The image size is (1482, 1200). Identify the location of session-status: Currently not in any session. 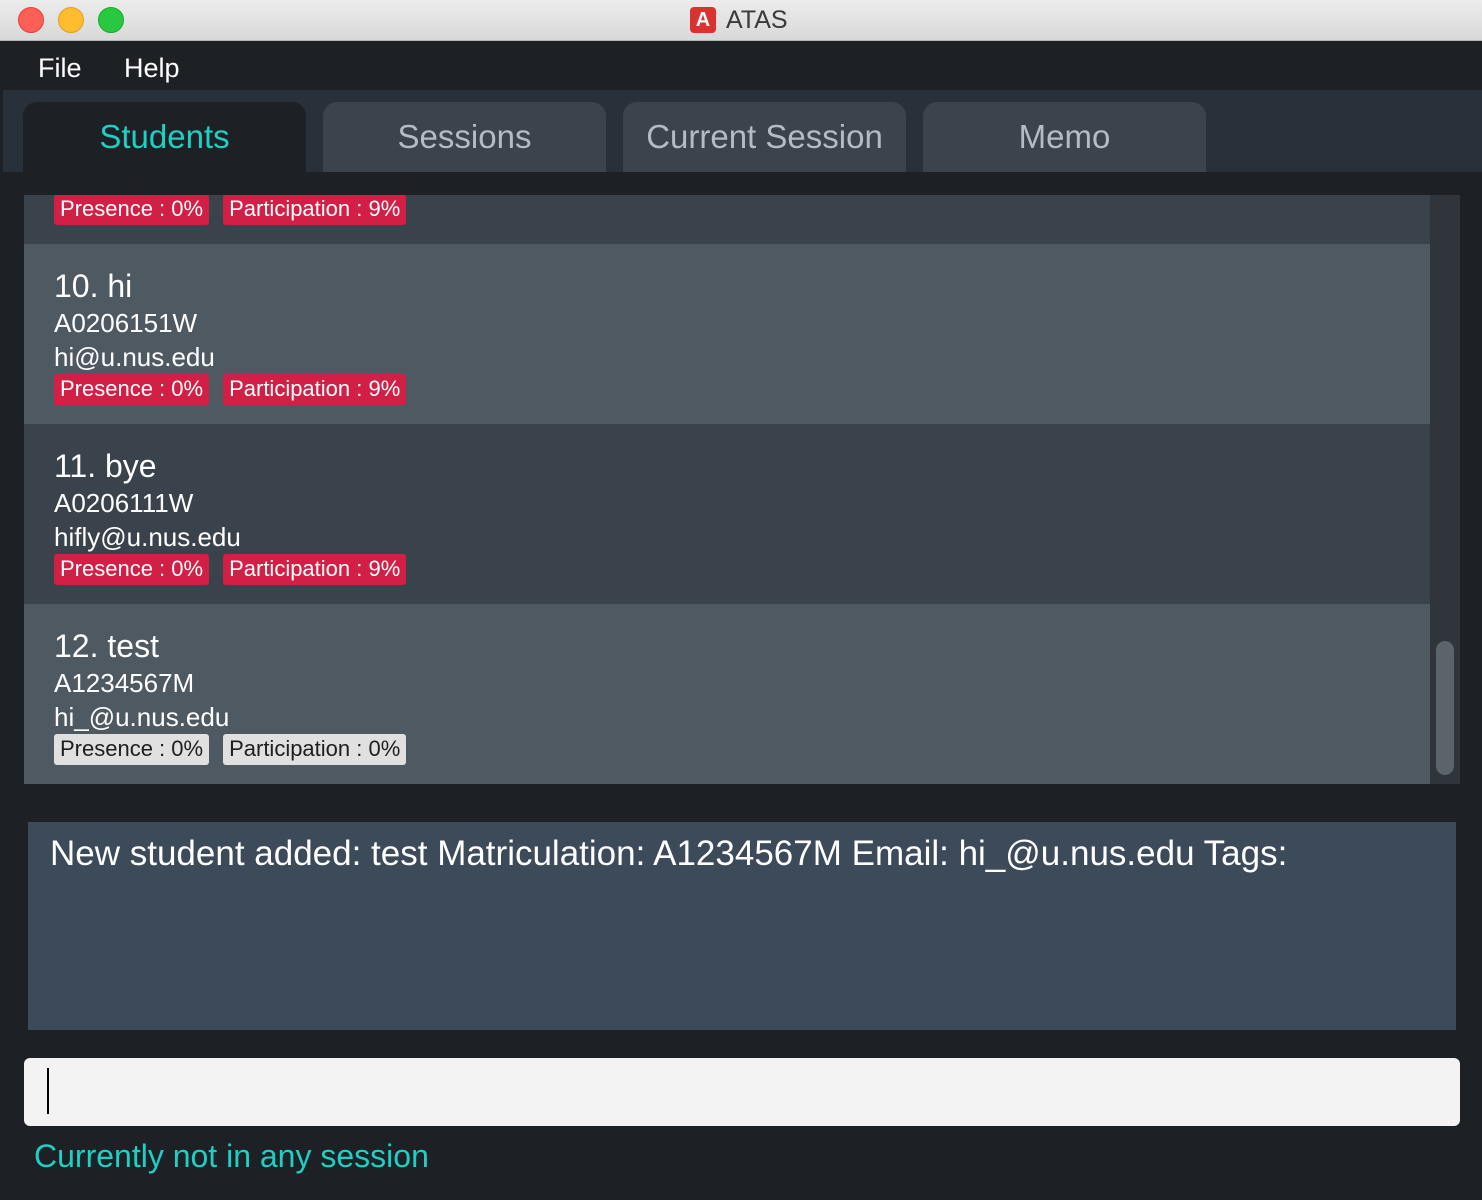
(231, 1156).